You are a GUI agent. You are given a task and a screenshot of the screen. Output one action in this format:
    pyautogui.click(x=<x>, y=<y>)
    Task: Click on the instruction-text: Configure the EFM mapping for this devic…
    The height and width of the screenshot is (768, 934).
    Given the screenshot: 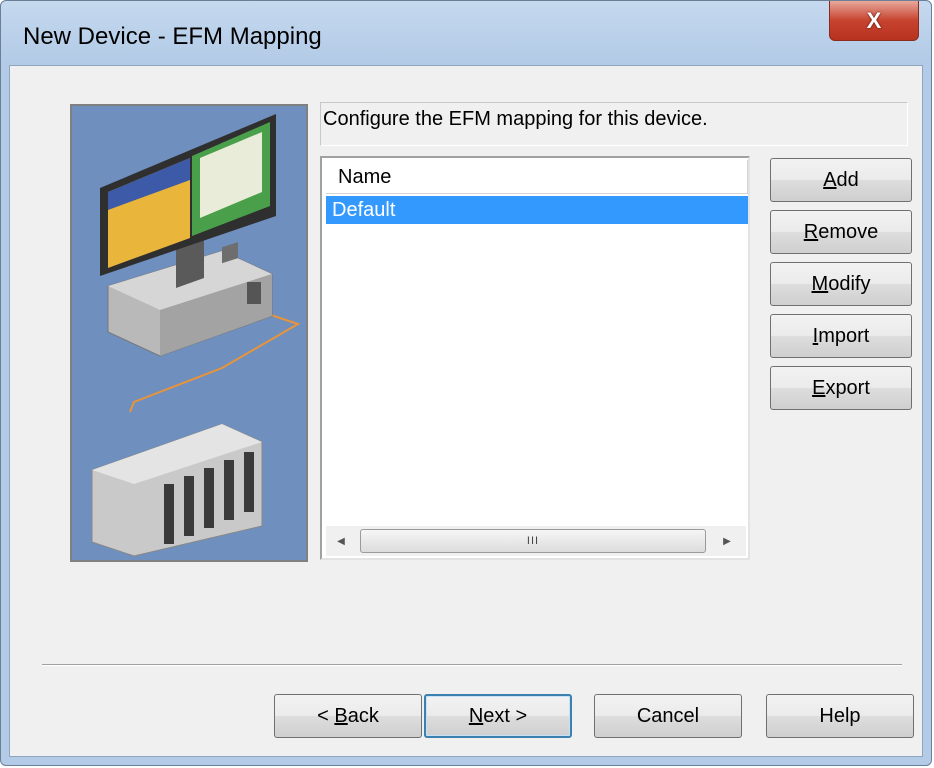 What is the action you would take?
    pyautogui.click(x=614, y=124)
    